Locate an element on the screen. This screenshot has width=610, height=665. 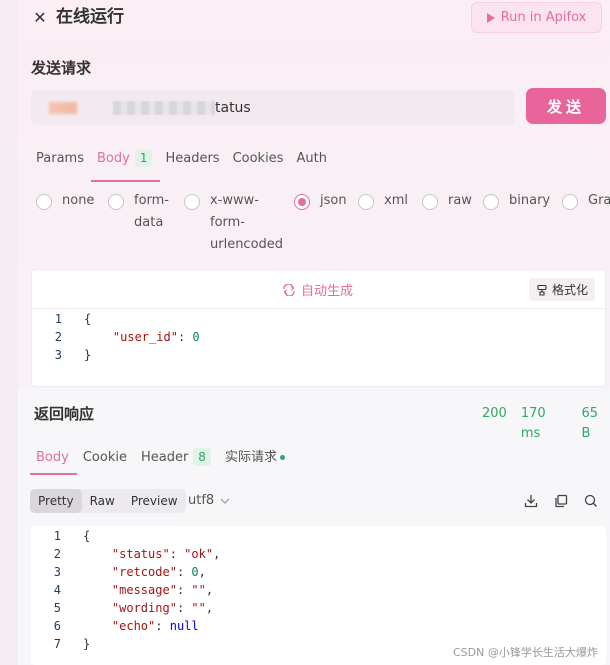
line-number: 7 is located at coordinates (57, 644).